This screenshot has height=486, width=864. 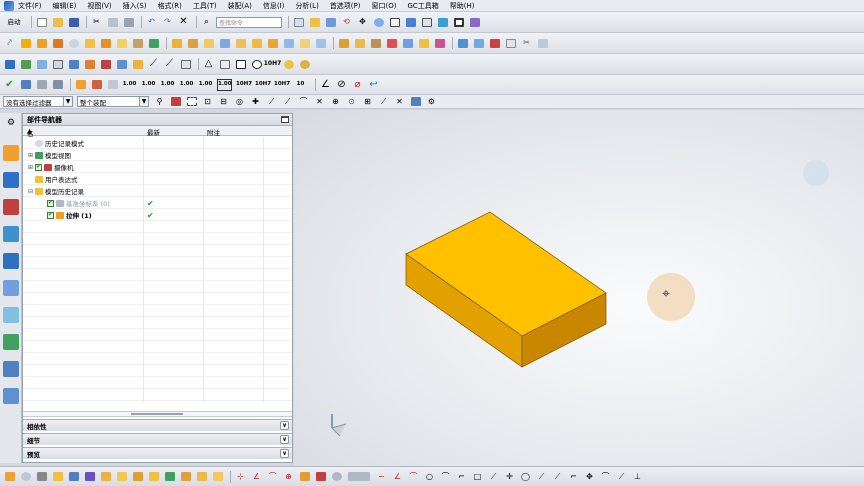 What do you see at coordinates (589, 477) in the screenshot?
I see `sketch-move-icon: ✥` at bounding box center [589, 477].